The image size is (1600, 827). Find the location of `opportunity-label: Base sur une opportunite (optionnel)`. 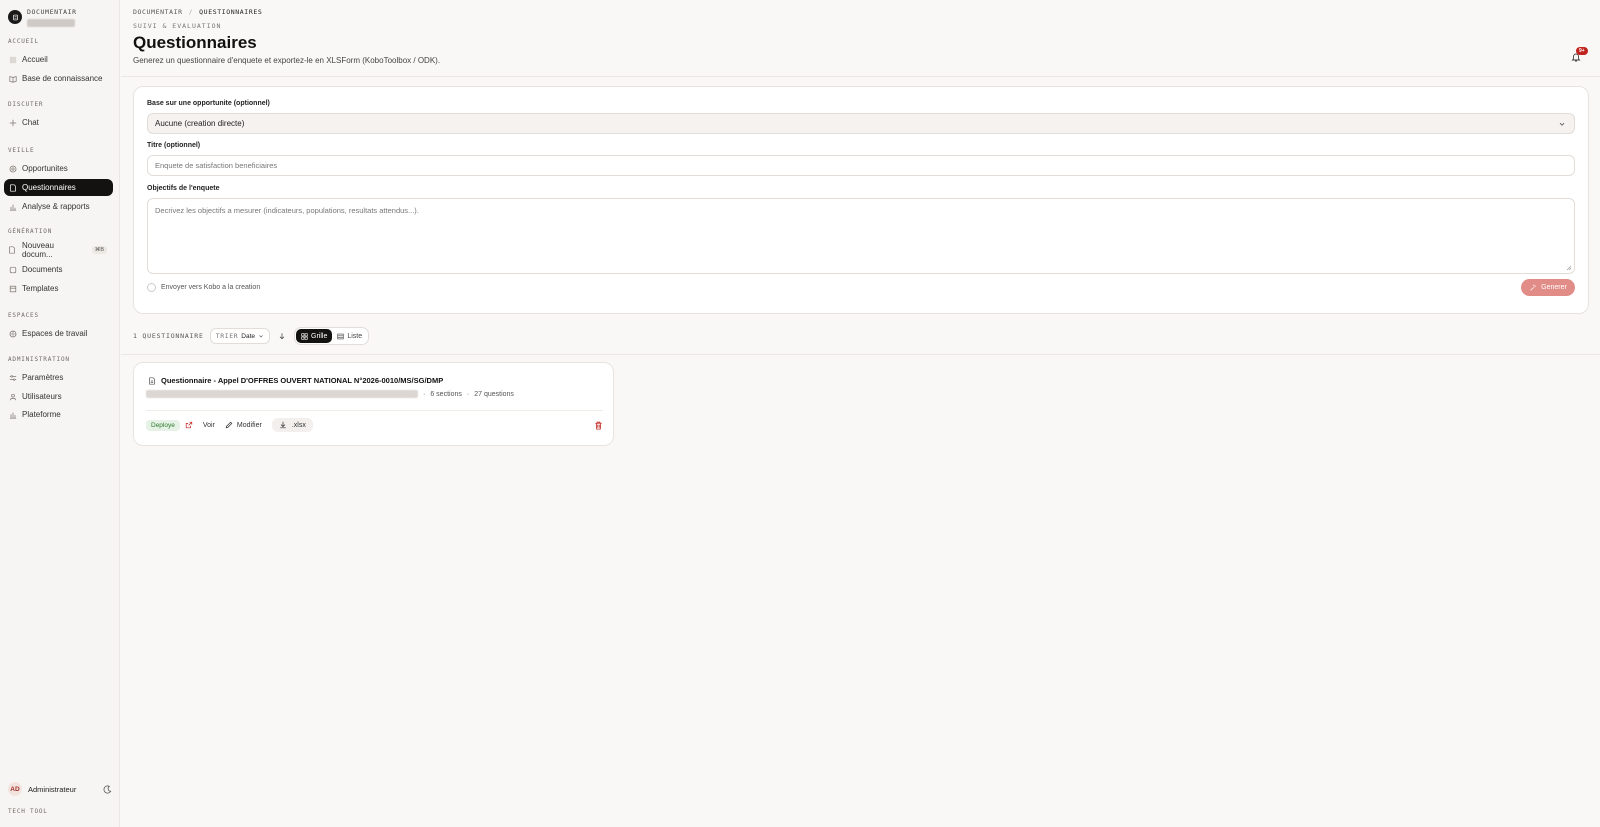

opportunity-label: Base sur une opportunite (optionnel) is located at coordinates (208, 103).